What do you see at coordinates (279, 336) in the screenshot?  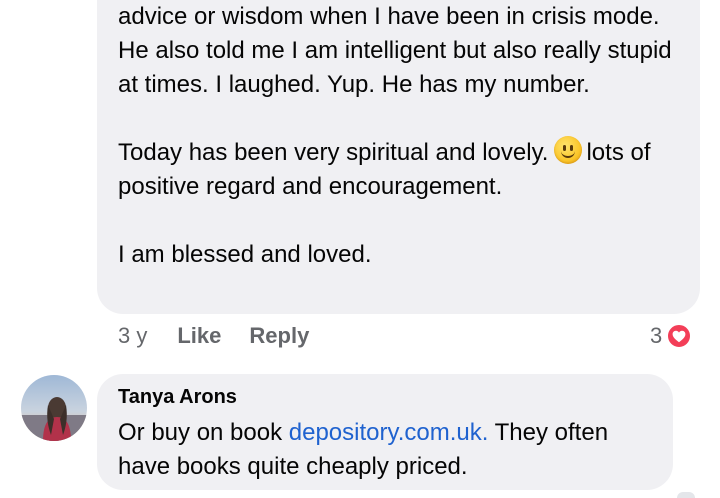 I see `reply-button: Reply` at bounding box center [279, 336].